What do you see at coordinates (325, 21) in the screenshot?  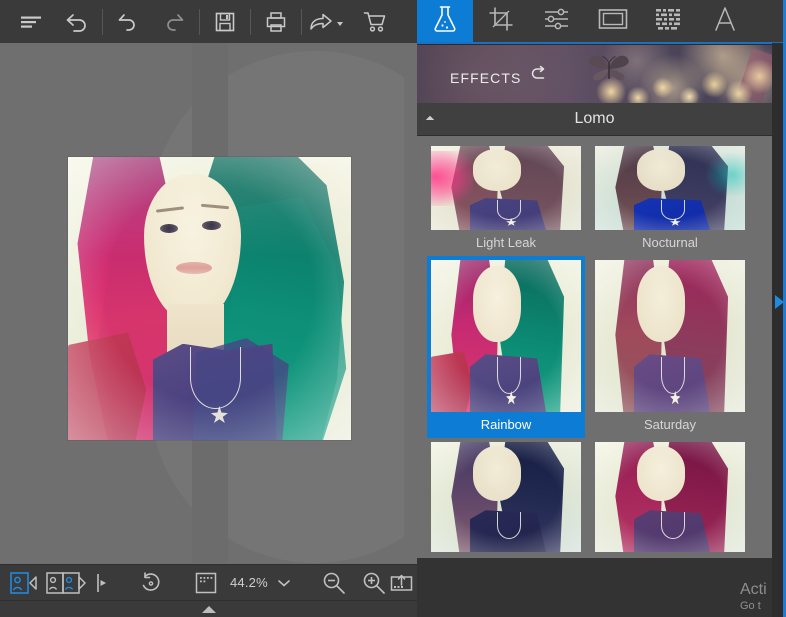 I see `share-icon` at bounding box center [325, 21].